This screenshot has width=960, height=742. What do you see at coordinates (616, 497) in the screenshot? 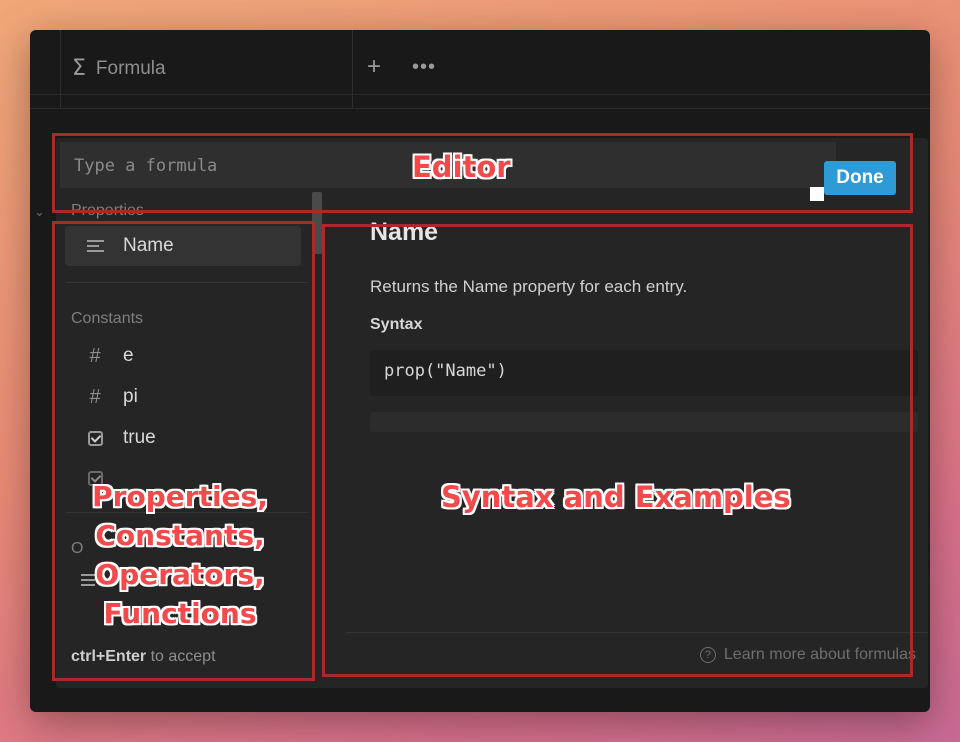
I see `right-annotation-label: Syntax and Examples` at bounding box center [616, 497].